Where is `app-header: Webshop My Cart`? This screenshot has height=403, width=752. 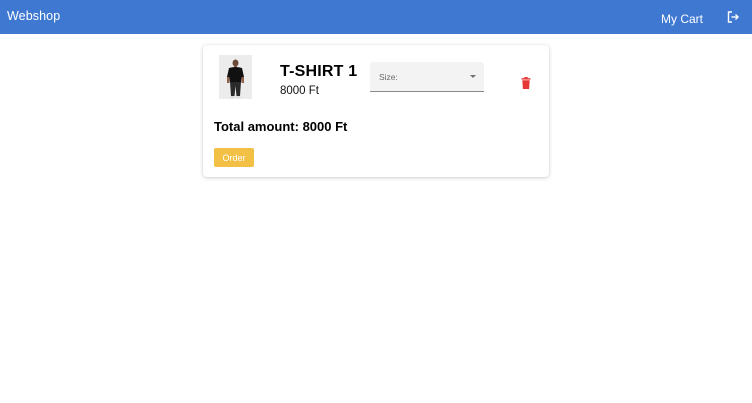 app-header: Webshop My Cart is located at coordinates (376, 17).